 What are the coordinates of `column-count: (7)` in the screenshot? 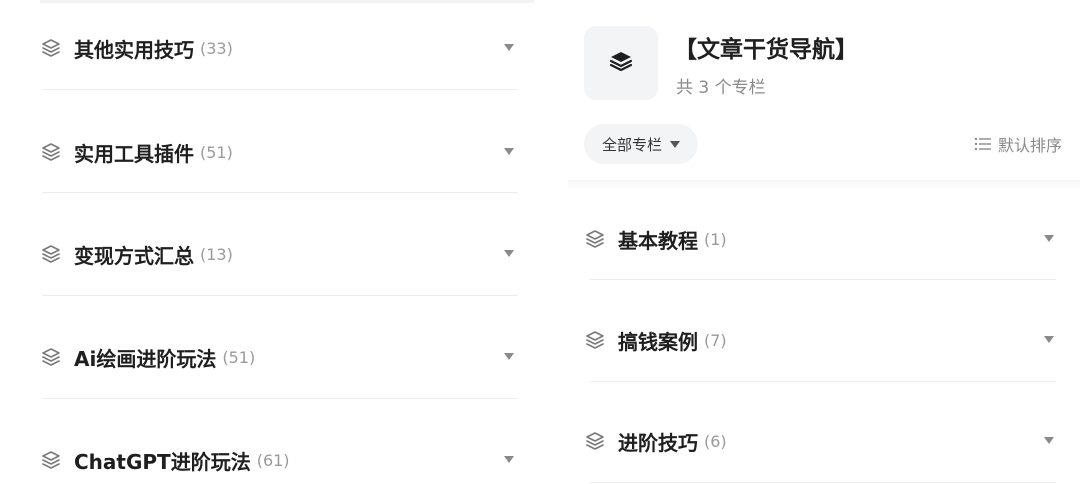 It's located at (715, 340).